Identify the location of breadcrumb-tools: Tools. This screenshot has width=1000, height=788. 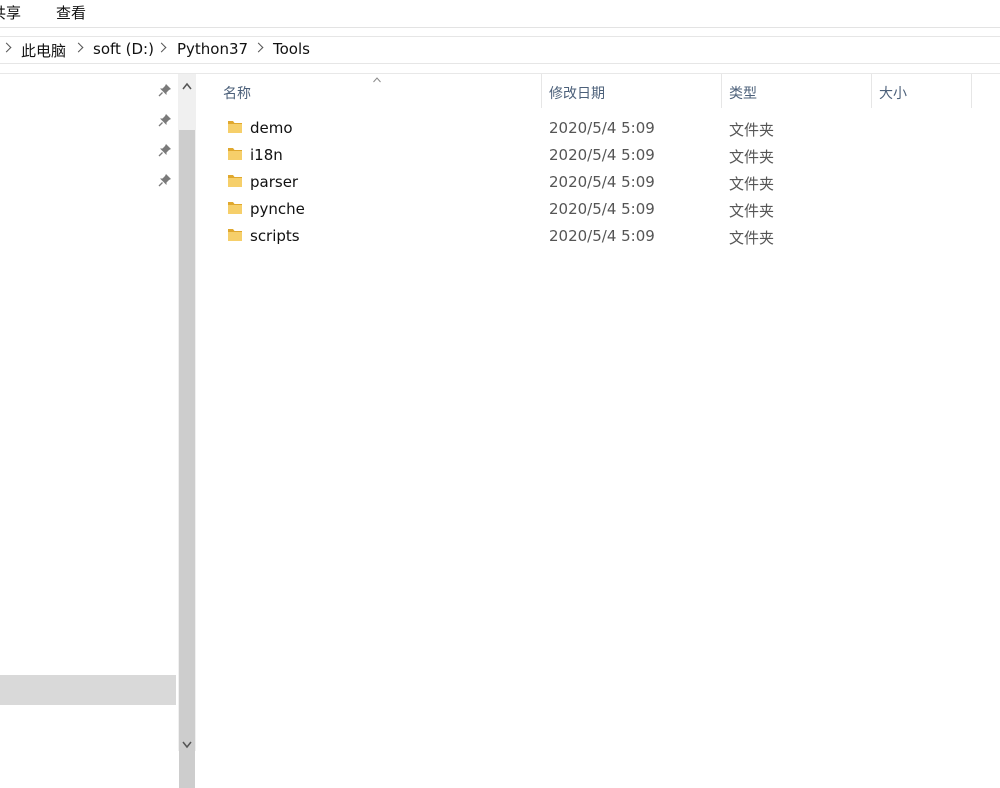
(291, 49).